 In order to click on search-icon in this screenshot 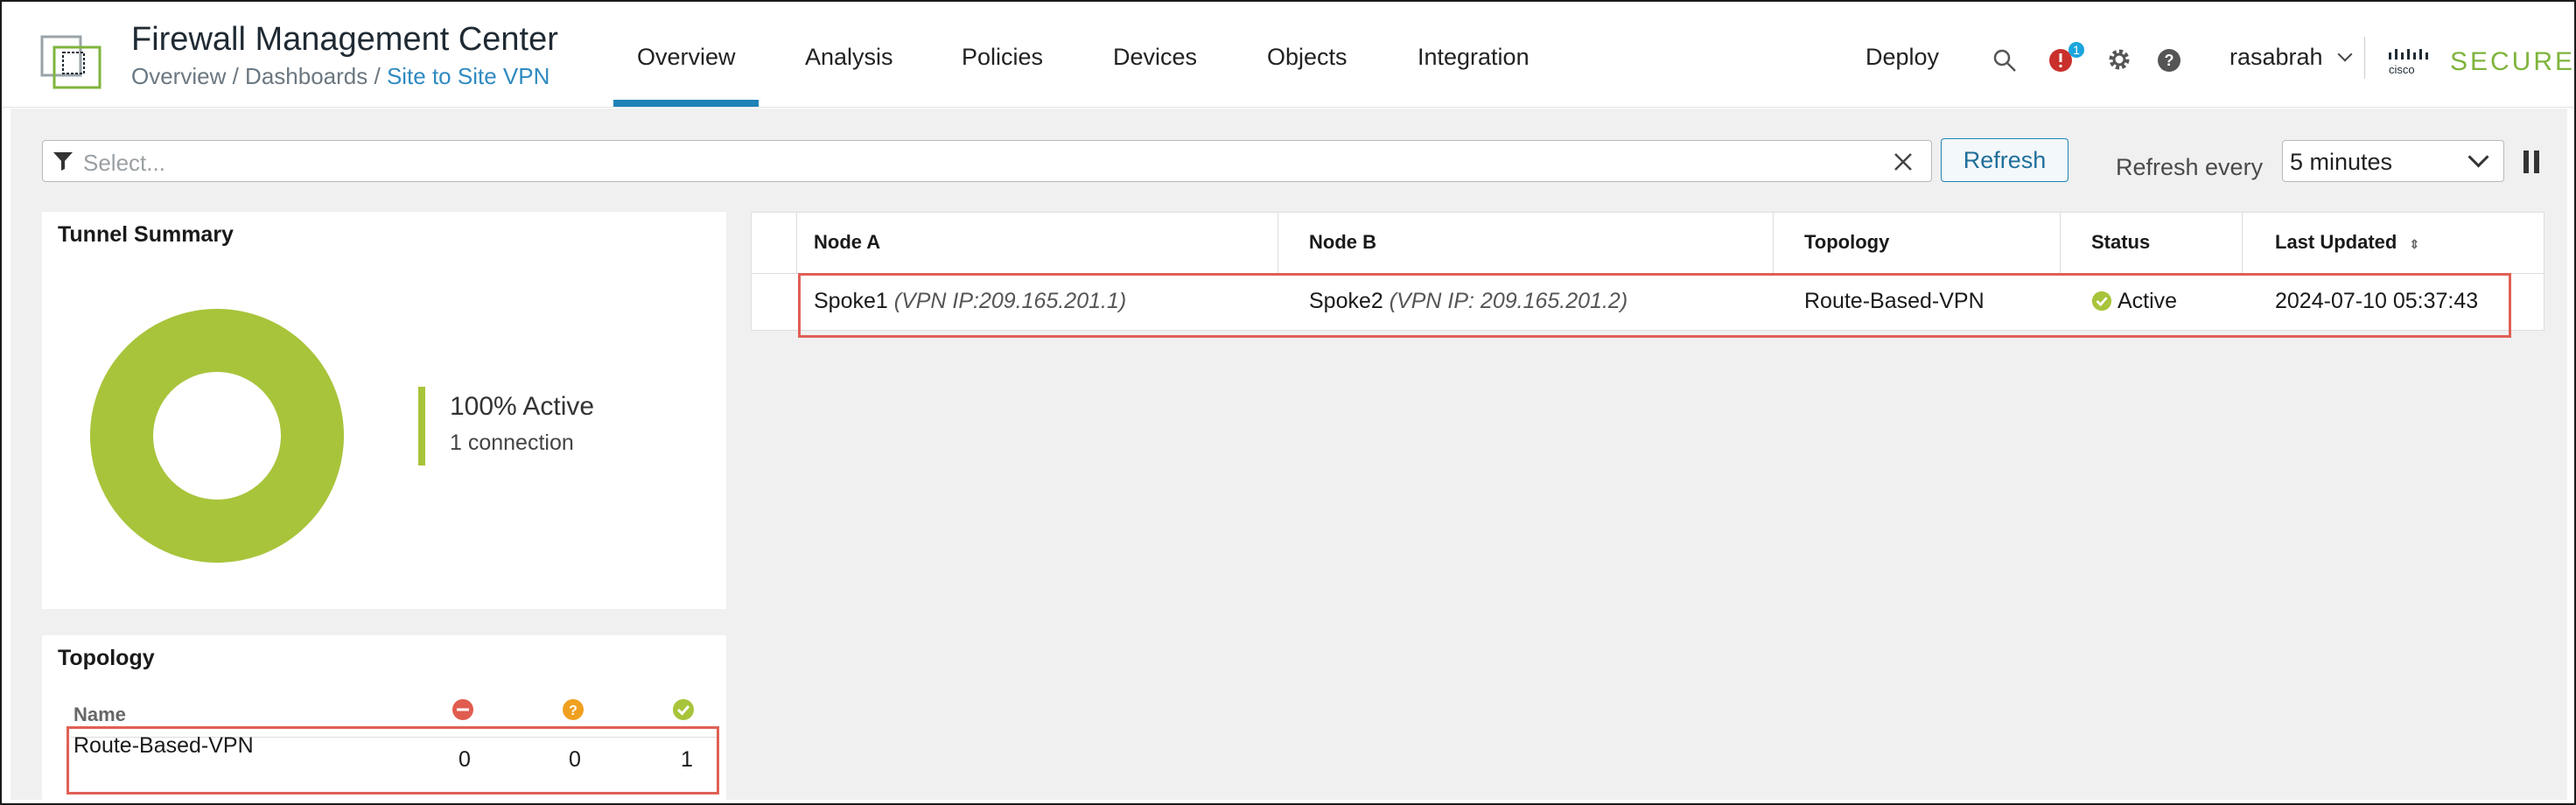, I will do `click(2005, 60)`.